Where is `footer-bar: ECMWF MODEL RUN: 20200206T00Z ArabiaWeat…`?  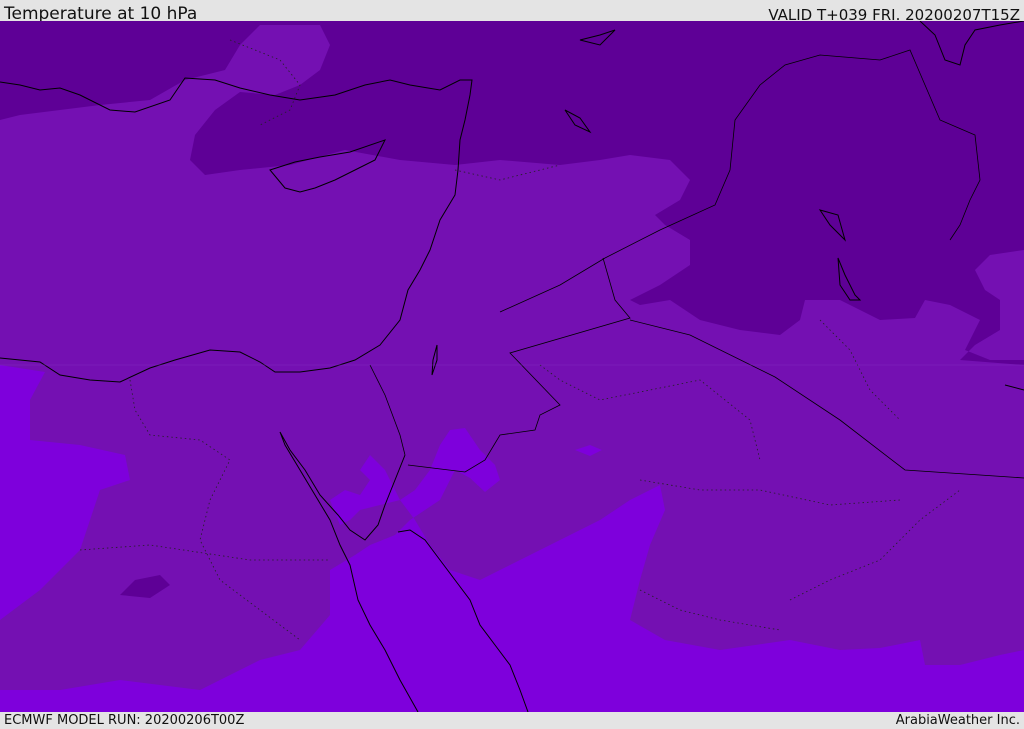
footer-bar: ECMWF MODEL RUN: 20200206T00Z ArabiaWeat… is located at coordinates (512, 720).